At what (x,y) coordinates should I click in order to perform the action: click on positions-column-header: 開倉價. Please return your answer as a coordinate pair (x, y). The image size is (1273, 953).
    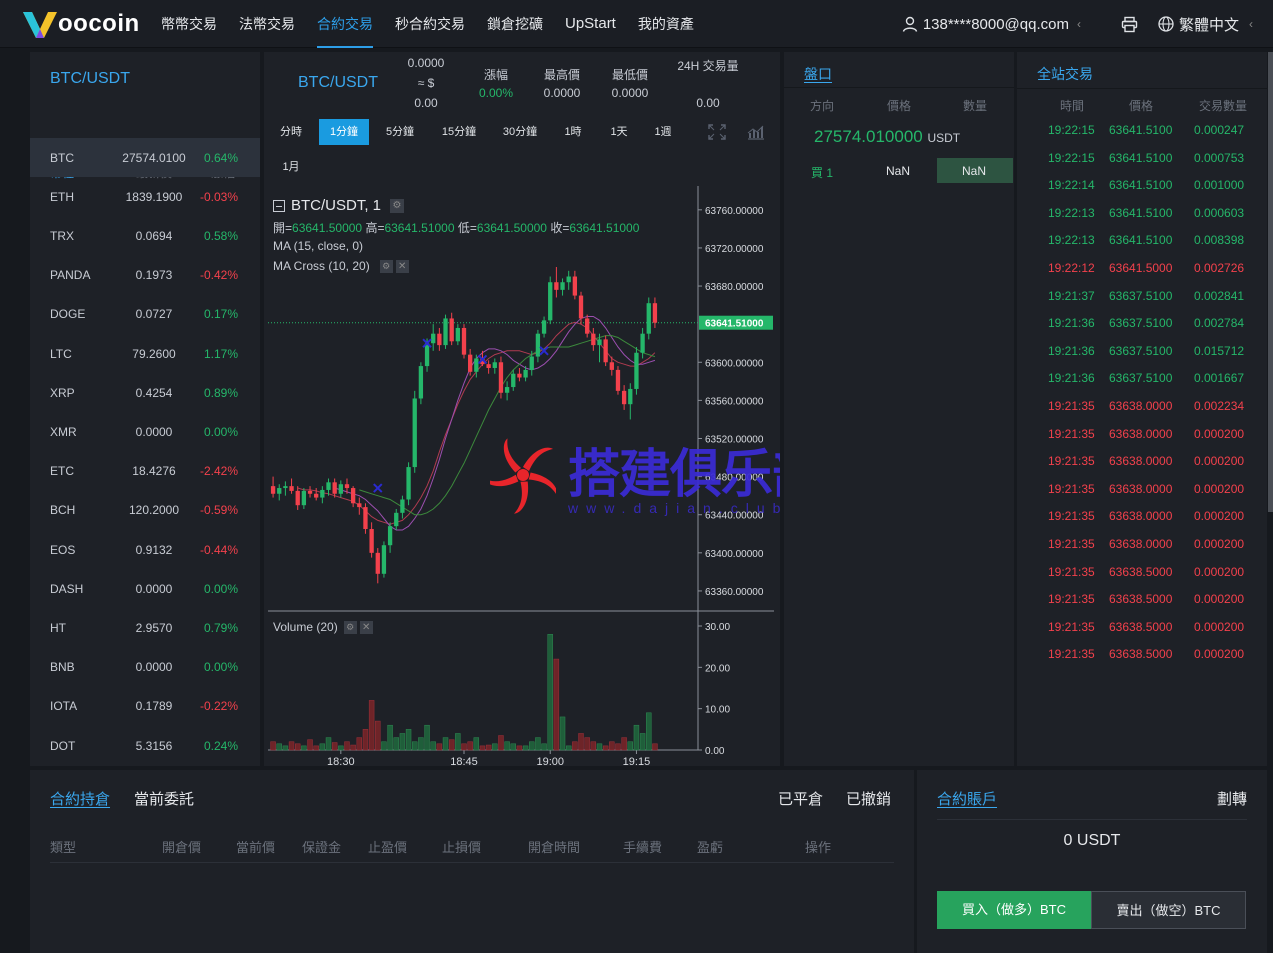
    Looking at the image, I should click on (182, 847).